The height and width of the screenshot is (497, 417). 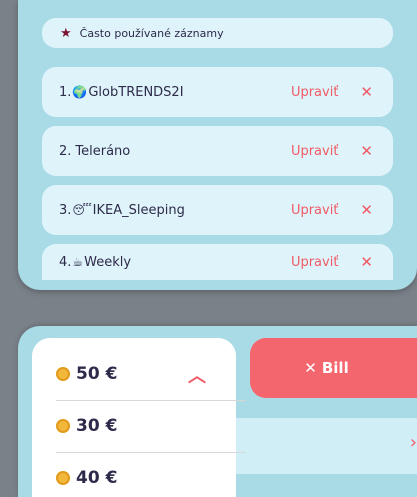 I want to click on favorite-name: 1. 🌍 GlobTRENDS2I, so click(x=175, y=92).